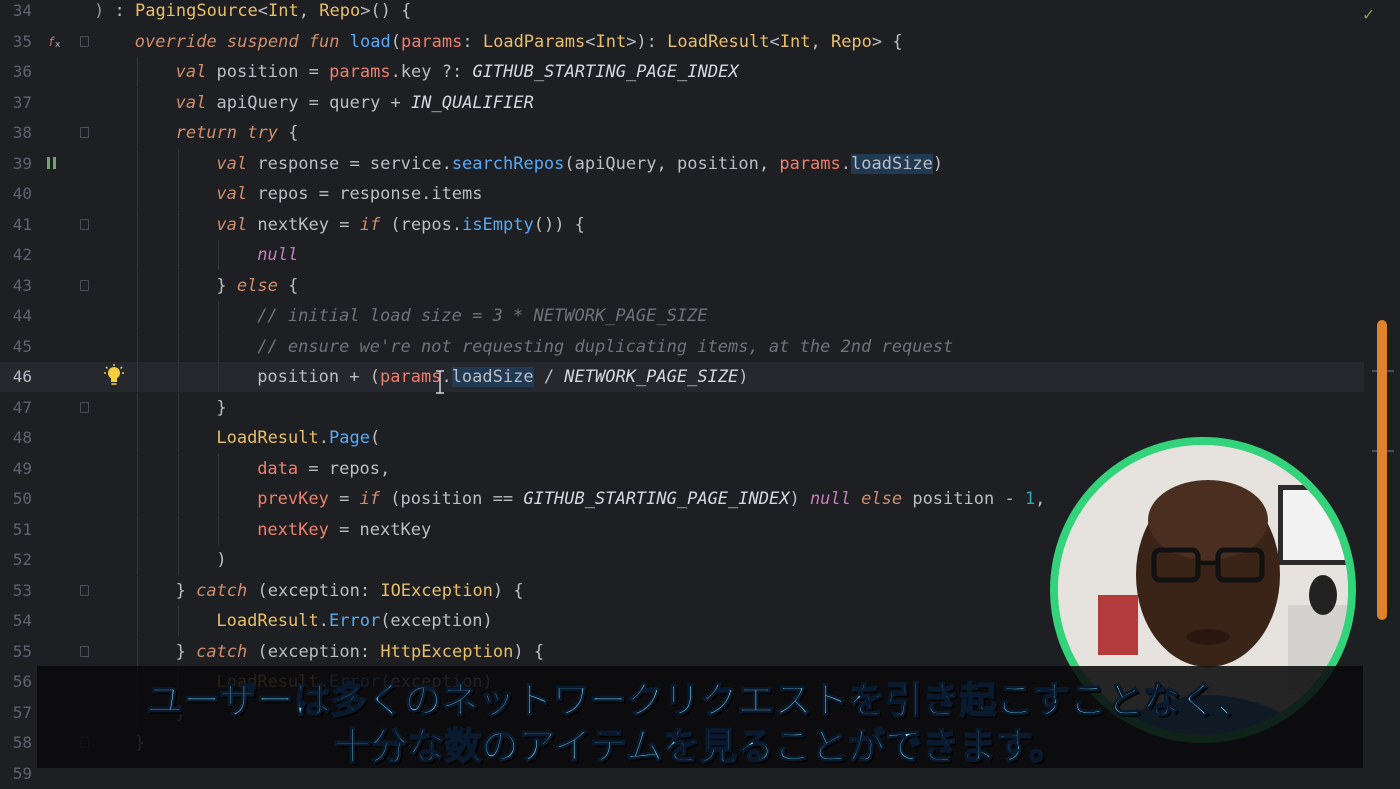  What do you see at coordinates (16, 591) in the screenshot?
I see `line-number: 53` at bounding box center [16, 591].